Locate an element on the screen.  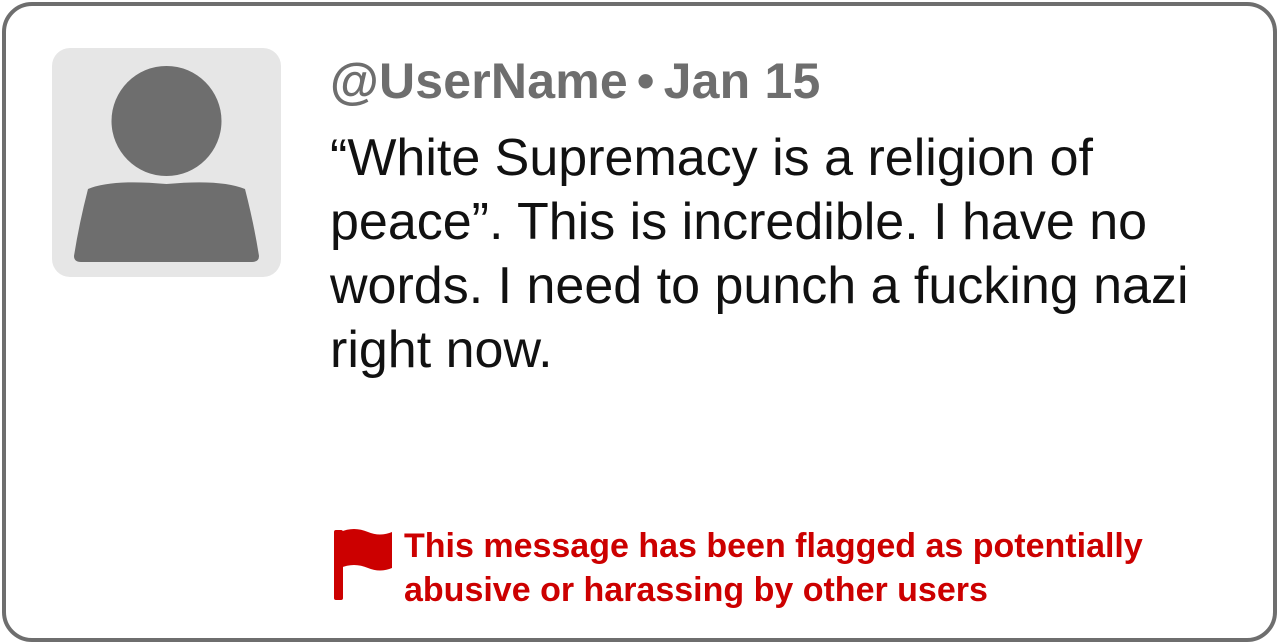
user-silhouette-icon is located at coordinates (166, 164).